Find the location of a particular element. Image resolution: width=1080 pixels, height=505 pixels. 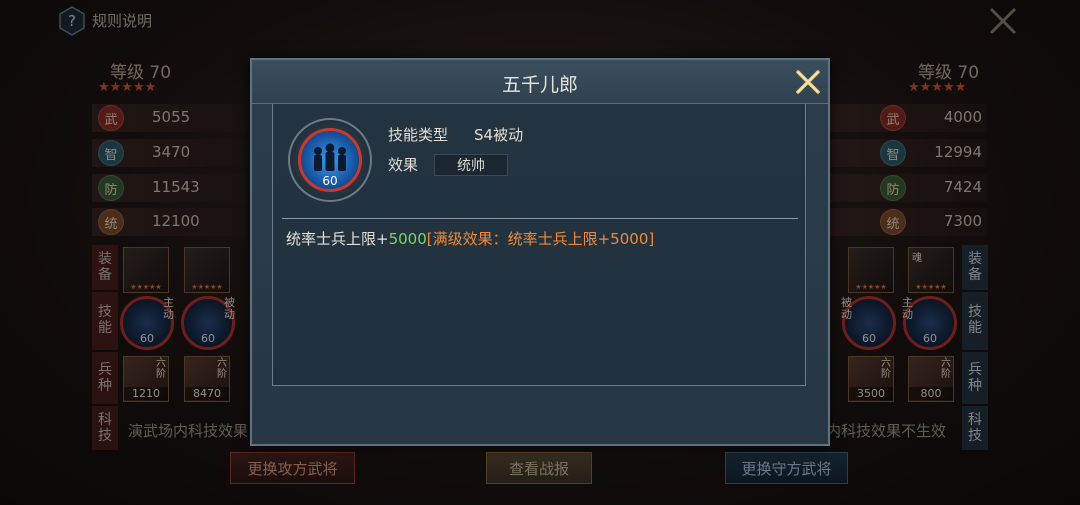

dialog-title: 五千儿郎 is located at coordinates (539, 85).